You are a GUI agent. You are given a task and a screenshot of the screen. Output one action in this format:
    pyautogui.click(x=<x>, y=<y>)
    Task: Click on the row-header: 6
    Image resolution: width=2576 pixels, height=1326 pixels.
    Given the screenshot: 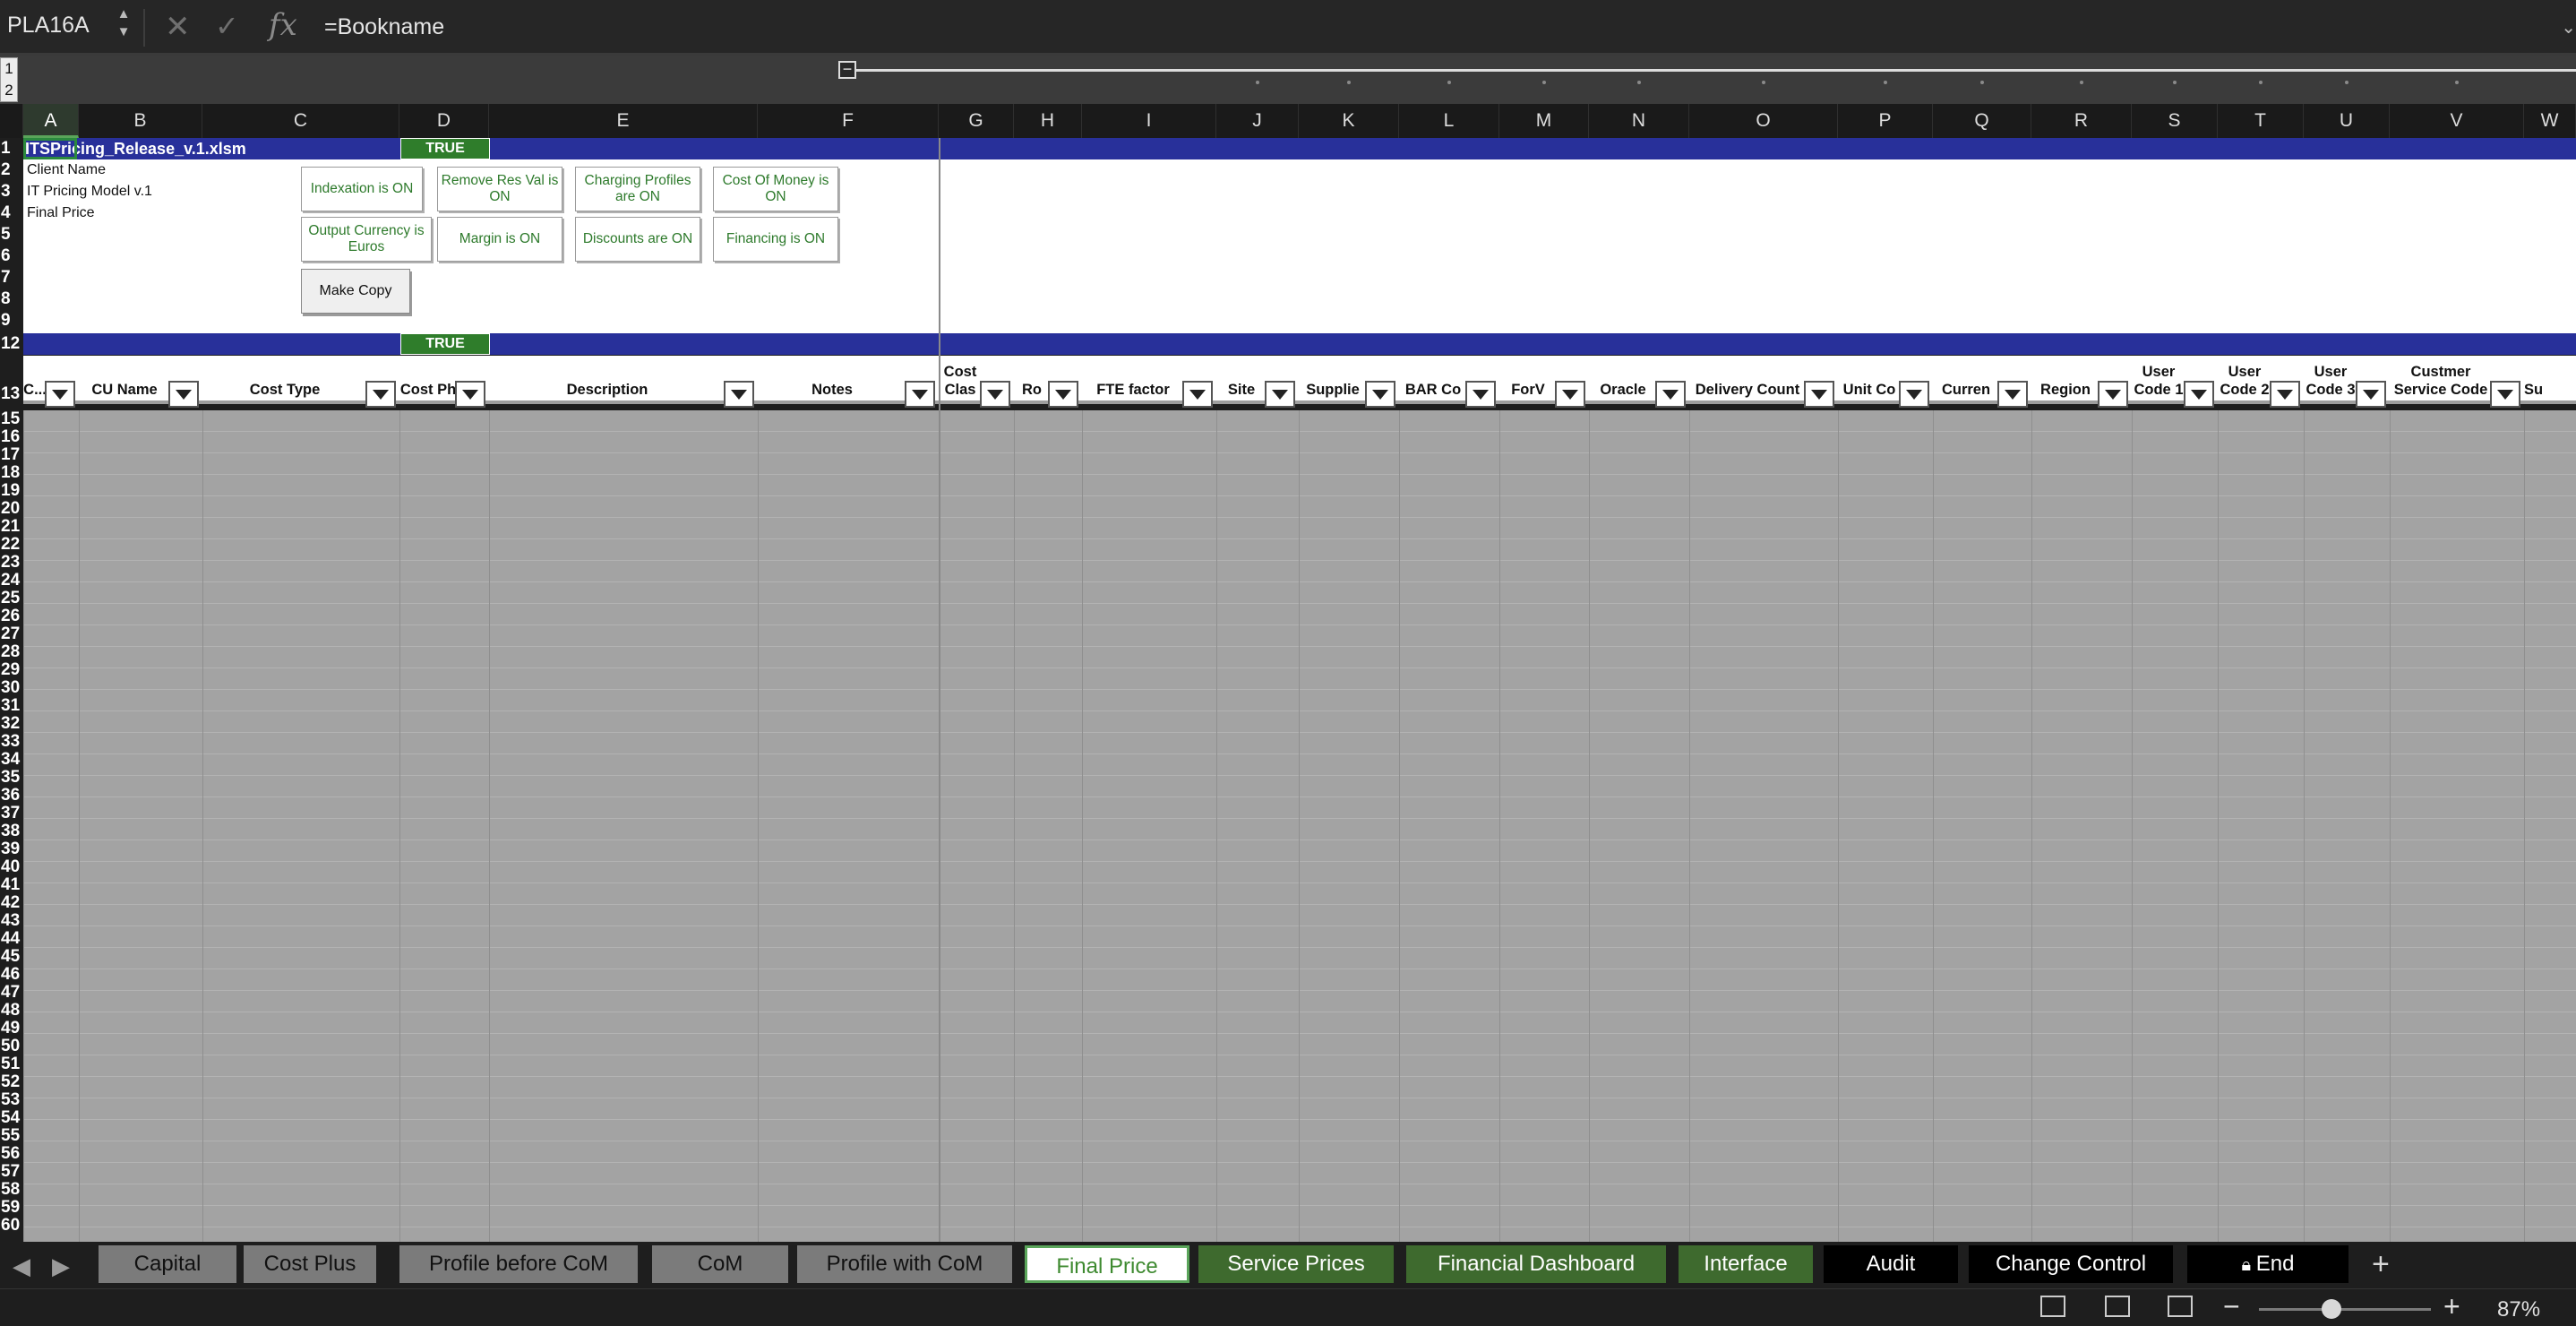 What is the action you would take?
    pyautogui.click(x=11, y=256)
    